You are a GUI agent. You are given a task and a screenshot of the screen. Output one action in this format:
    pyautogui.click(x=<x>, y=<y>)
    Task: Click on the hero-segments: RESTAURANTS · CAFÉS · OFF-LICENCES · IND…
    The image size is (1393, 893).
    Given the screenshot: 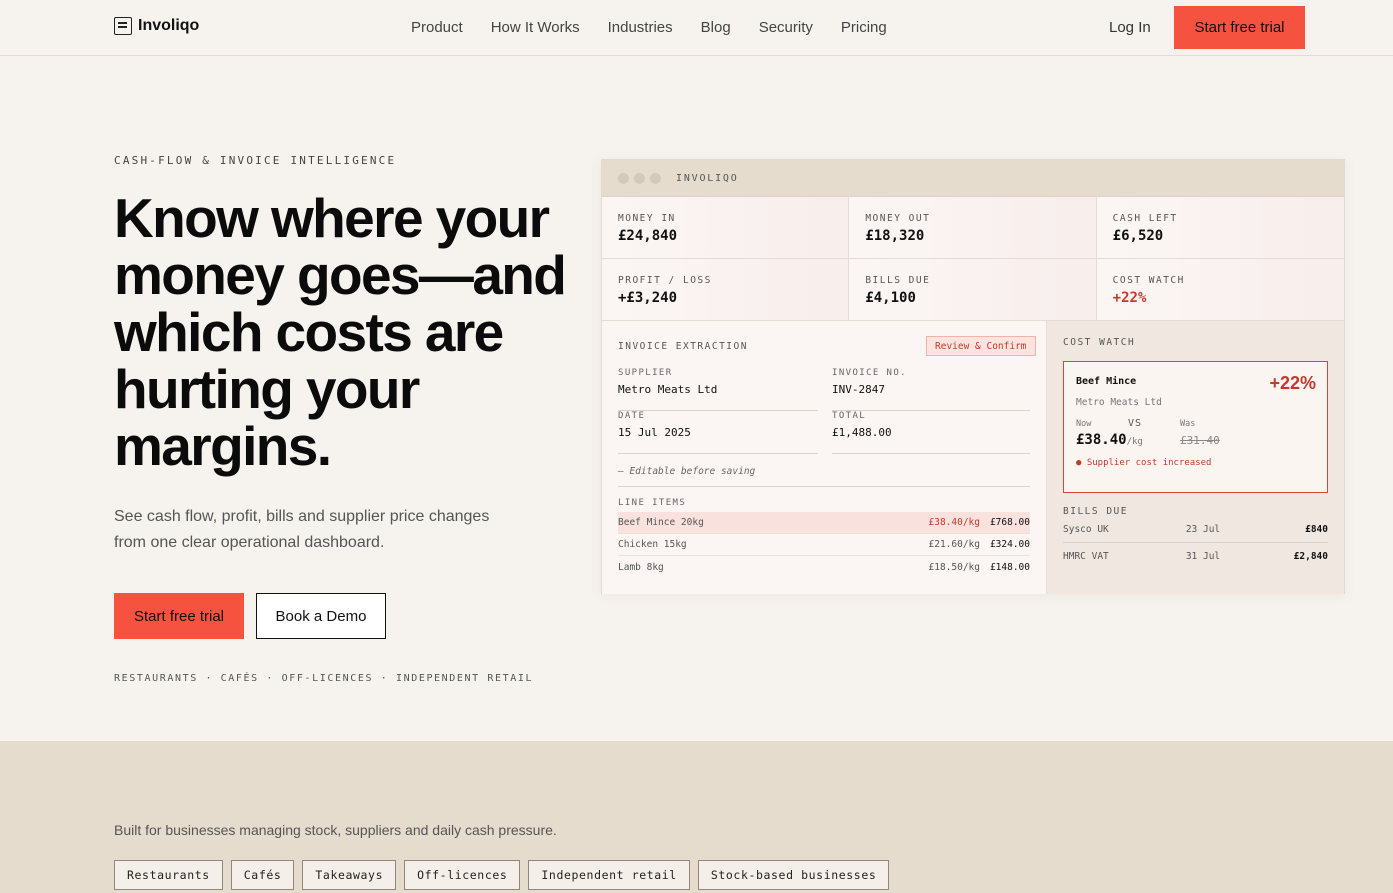 What is the action you would take?
    pyautogui.click(x=324, y=678)
    